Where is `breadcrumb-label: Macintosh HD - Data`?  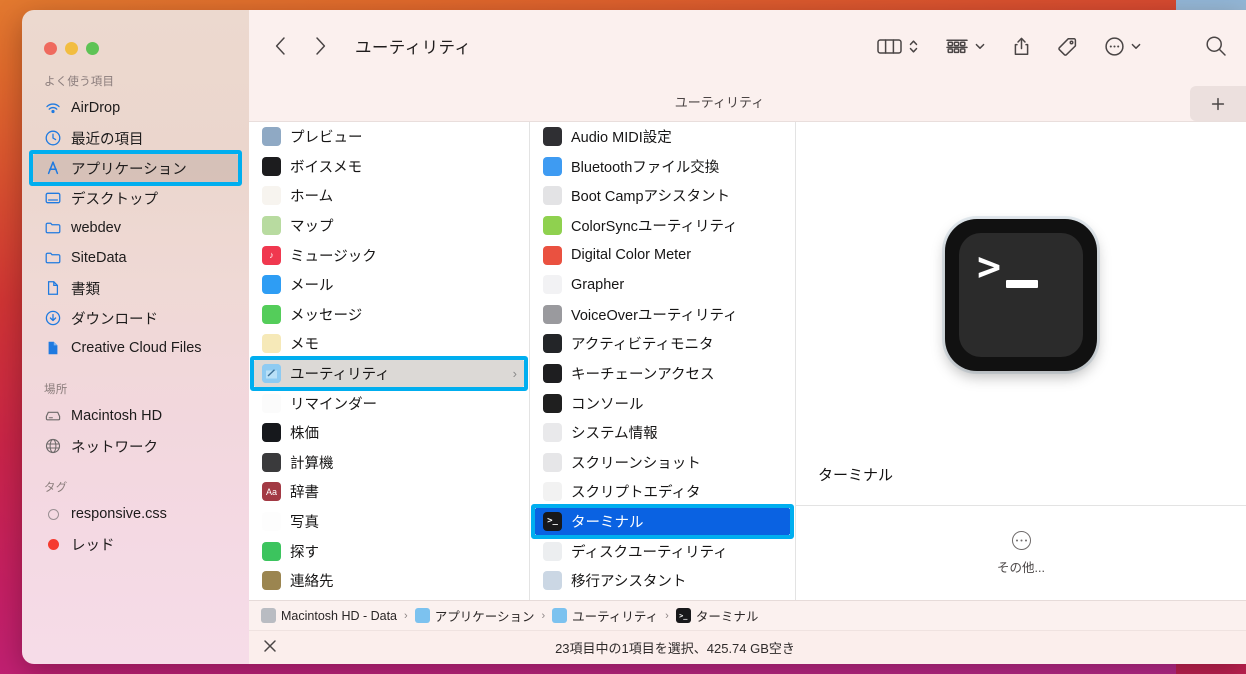 breadcrumb-label: Macintosh HD - Data is located at coordinates (339, 615).